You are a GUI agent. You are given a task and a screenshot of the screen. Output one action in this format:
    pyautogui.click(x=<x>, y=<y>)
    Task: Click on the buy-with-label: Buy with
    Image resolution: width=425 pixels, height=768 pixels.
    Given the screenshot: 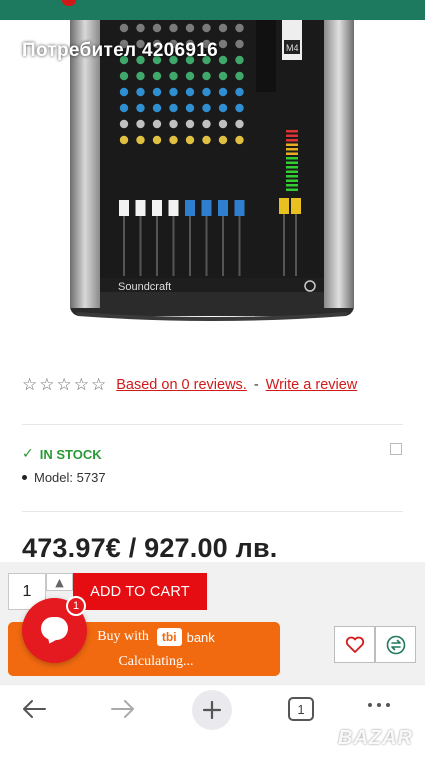 What is the action you would take?
    pyautogui.click(x=123, y=636)
    